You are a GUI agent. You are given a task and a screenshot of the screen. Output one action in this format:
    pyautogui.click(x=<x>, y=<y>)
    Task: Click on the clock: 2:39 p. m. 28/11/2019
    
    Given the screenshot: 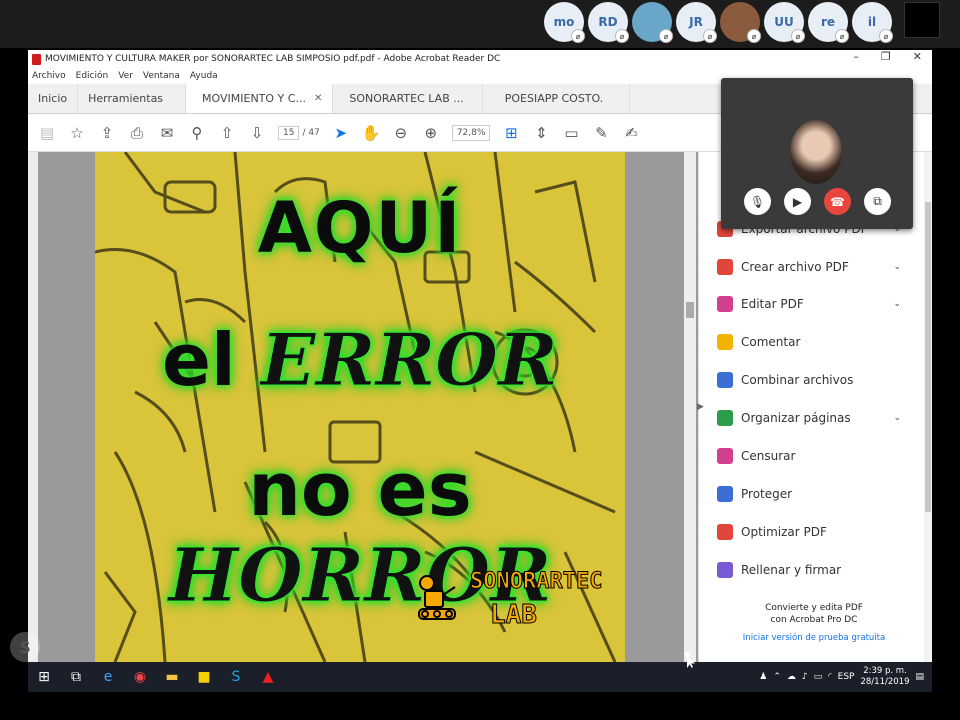 What is the action you would take?
    pyautogui.click(x=884, y=677)
    